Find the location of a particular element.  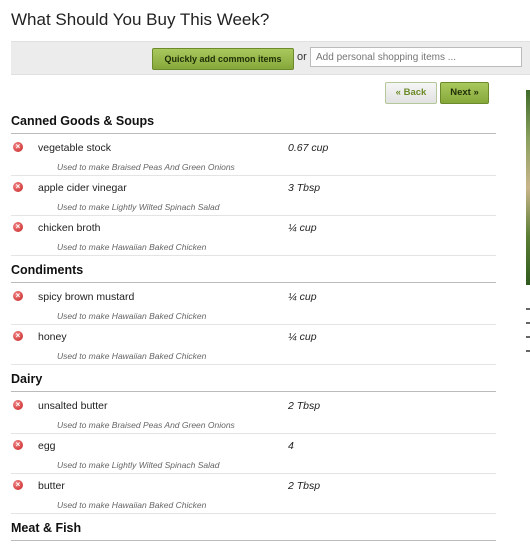

item-name: honey is located at coordinates (52, 337).